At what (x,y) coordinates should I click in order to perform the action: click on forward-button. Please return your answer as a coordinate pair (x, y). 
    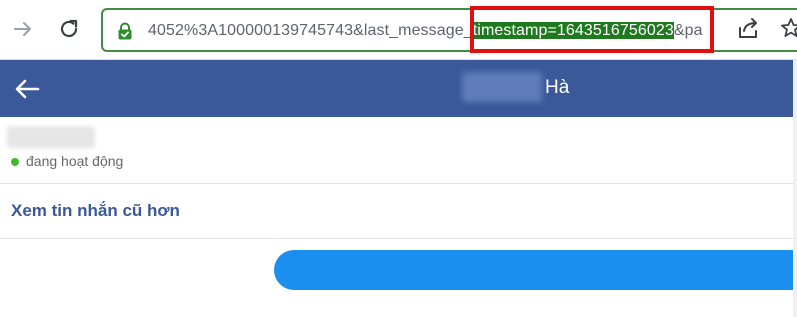
    Looking at the image, I should click on (23, 29).